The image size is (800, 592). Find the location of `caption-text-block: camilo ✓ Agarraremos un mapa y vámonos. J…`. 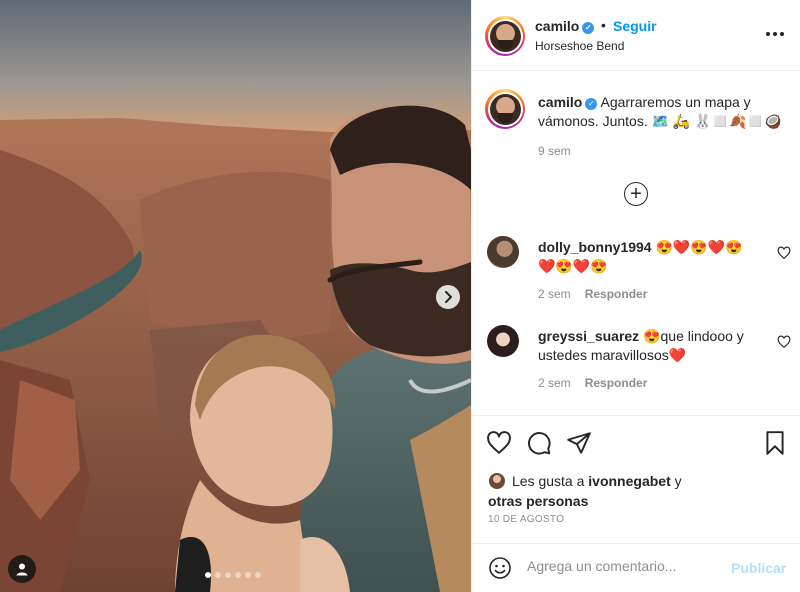

caption-text-block: camilo ✓ Agarraremos un mapa y vámonos. J… is located at coordinates (663, 112).